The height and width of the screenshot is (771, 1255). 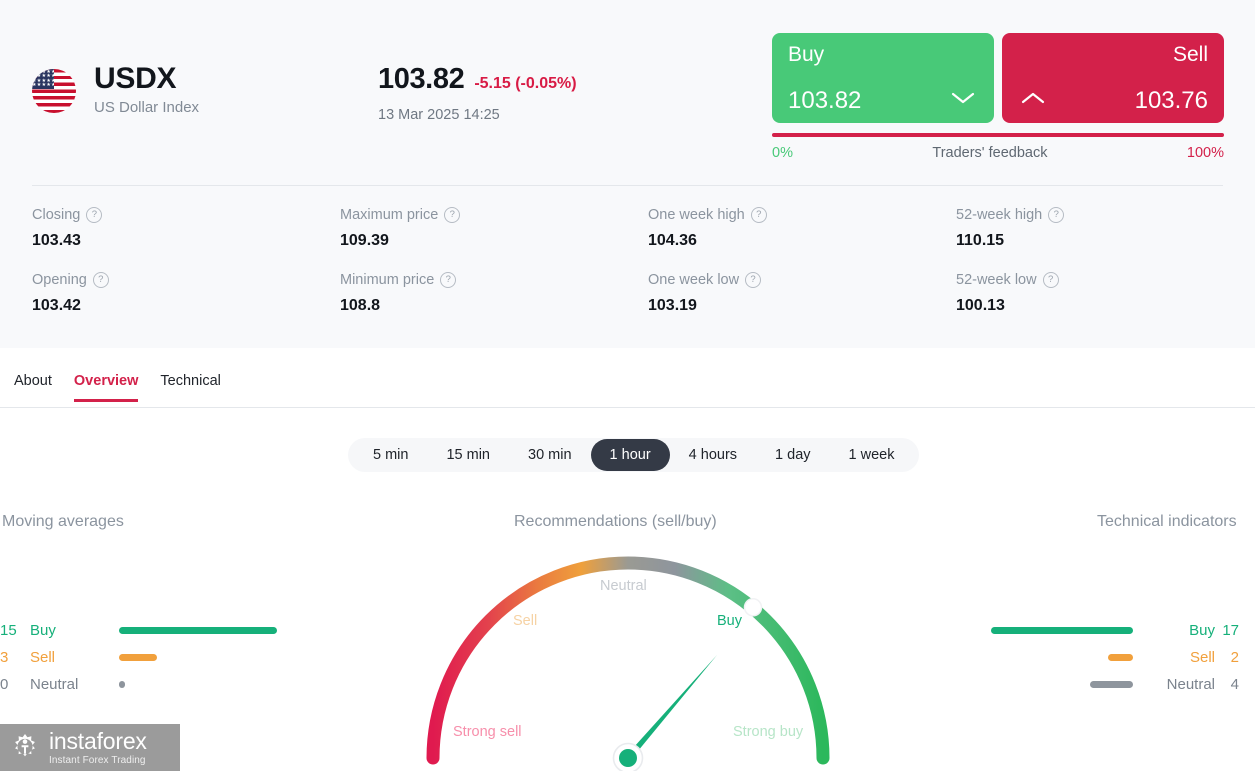 I want to click on stat-label: 52-week high, so click(x=999, y=215).